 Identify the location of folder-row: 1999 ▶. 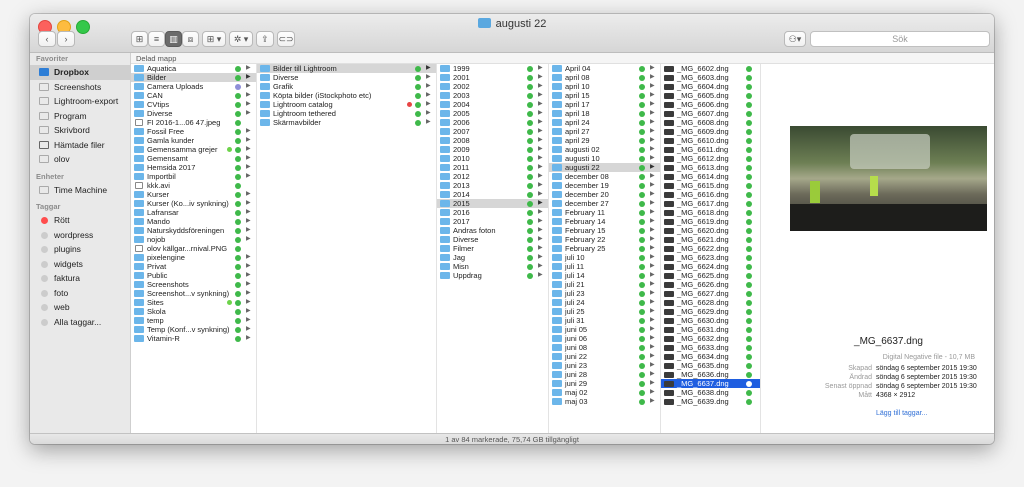
(492, 68).